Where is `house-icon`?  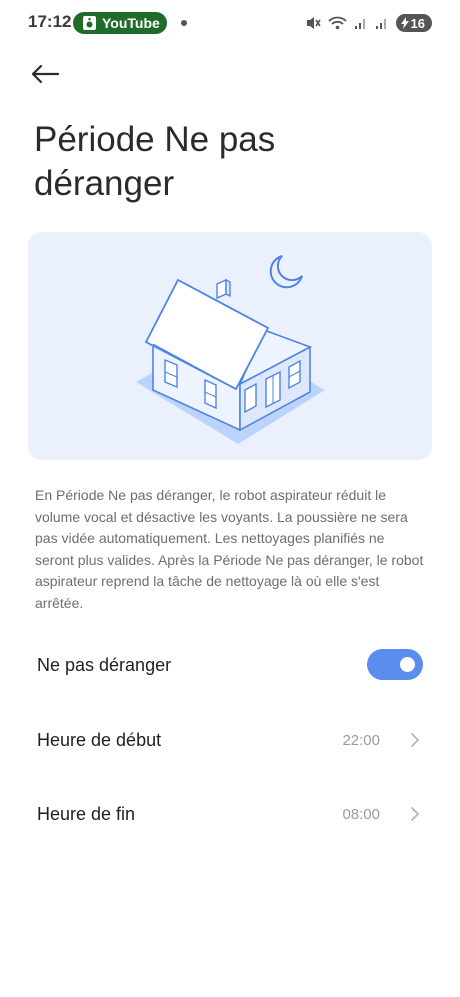
house-icon is located at coordinates (230, 361).